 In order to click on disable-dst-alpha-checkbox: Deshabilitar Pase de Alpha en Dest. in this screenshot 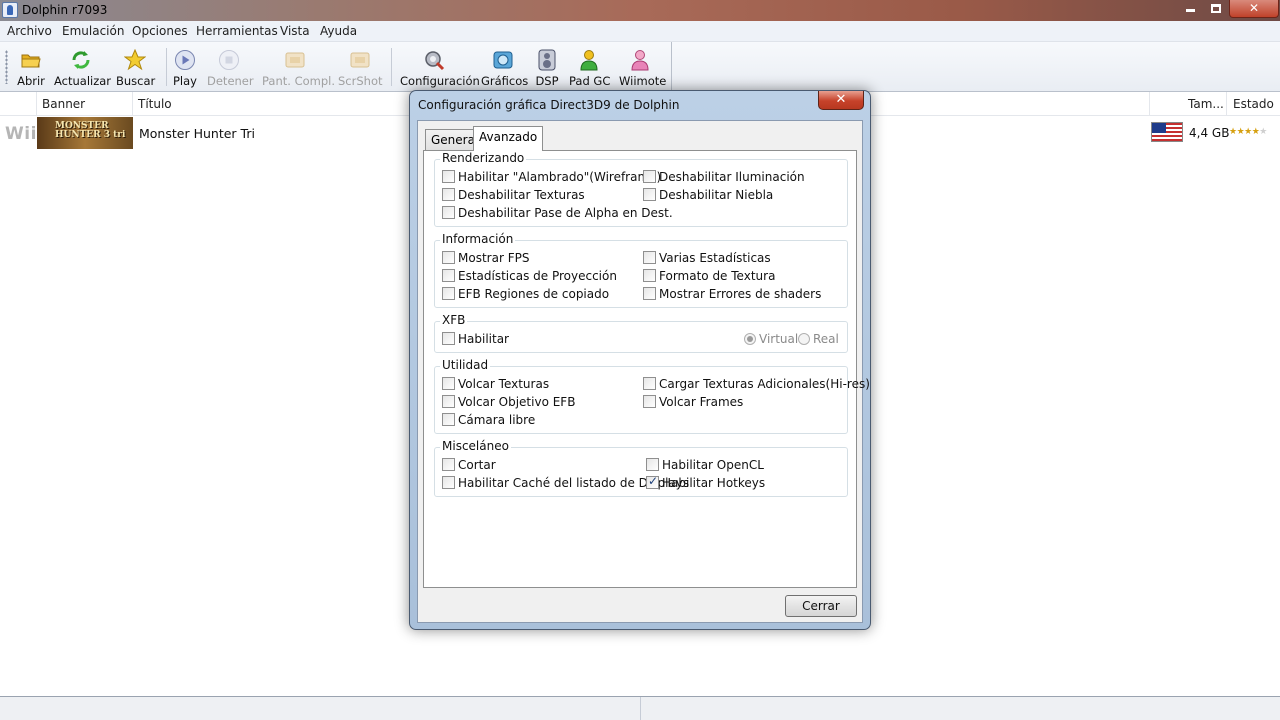, I will do `click(557, 213)`.